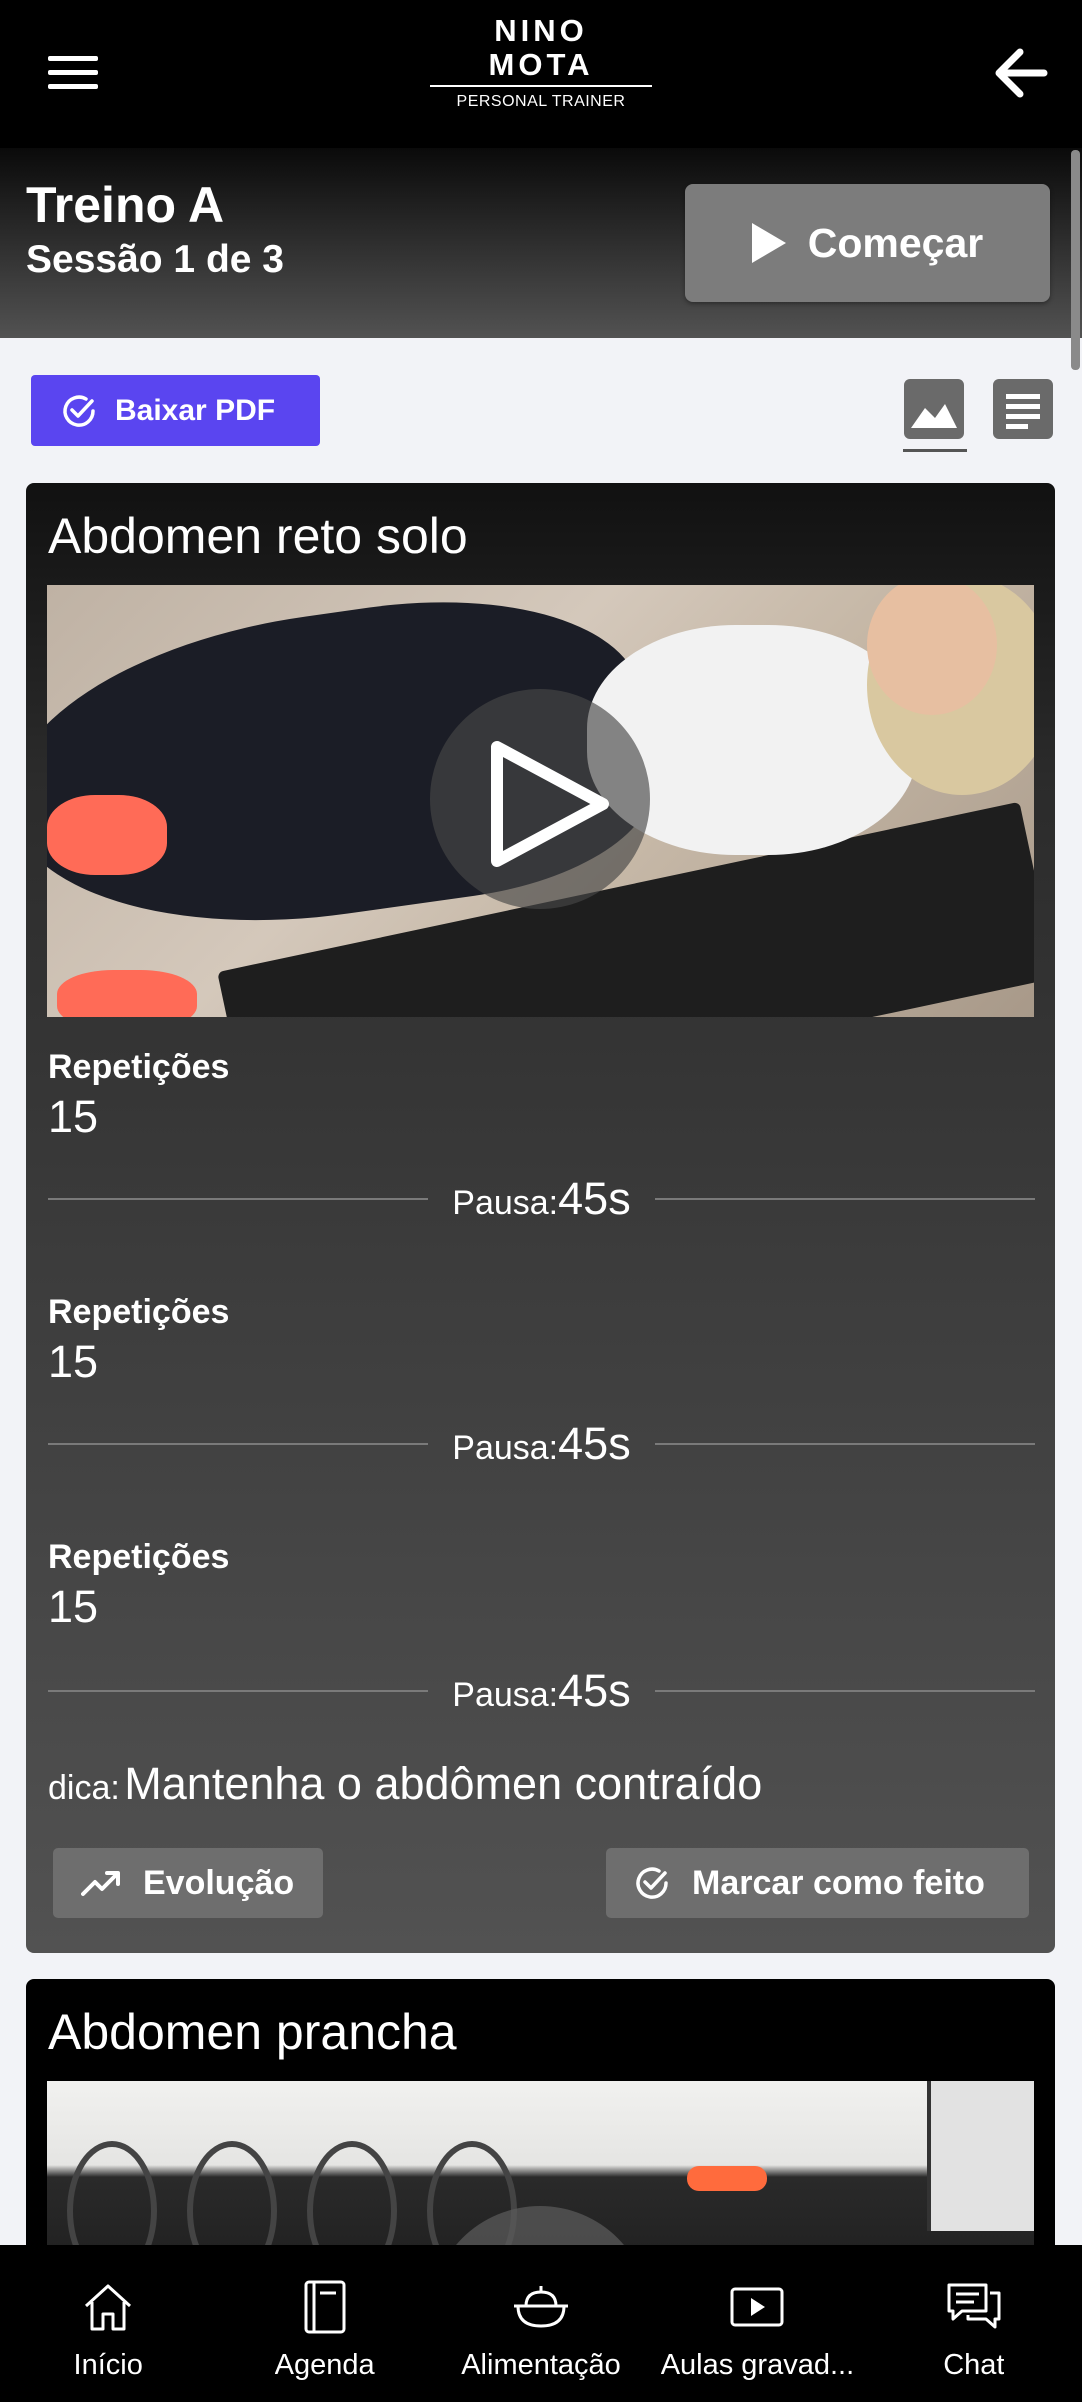  I want to click on session-subtitle: Sessão 1 de 3, so click(155, 259).